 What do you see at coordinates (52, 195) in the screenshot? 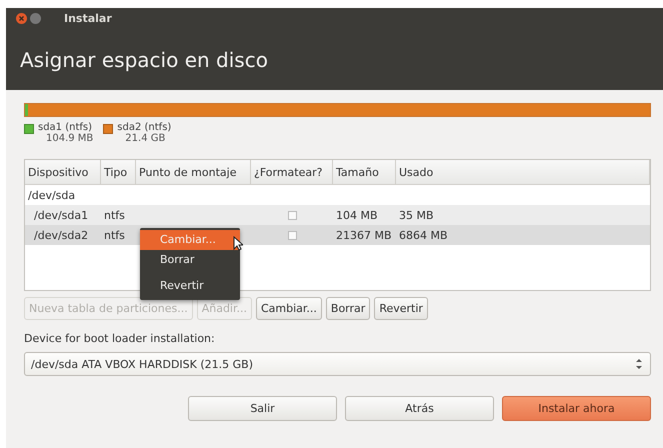
I see `device-cell: /dev/sda` at bounding box center [52, 195].